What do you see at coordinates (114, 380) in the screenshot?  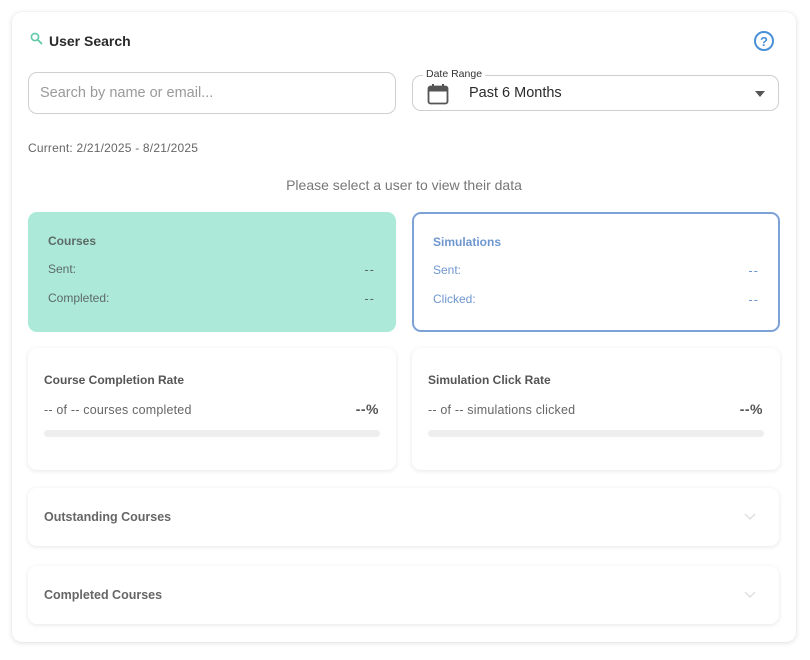 I see `course-rate-title: Course Completion Rate` at bounding box center [114, 380].